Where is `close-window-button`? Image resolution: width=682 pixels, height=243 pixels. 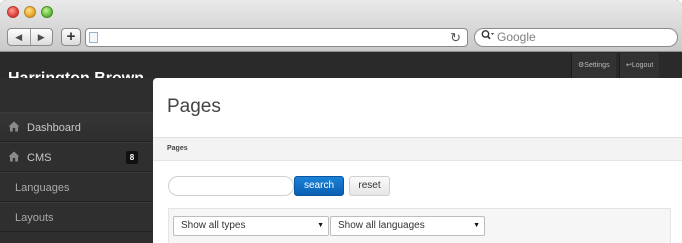 close-window-button is located at coordinates (13, 12).